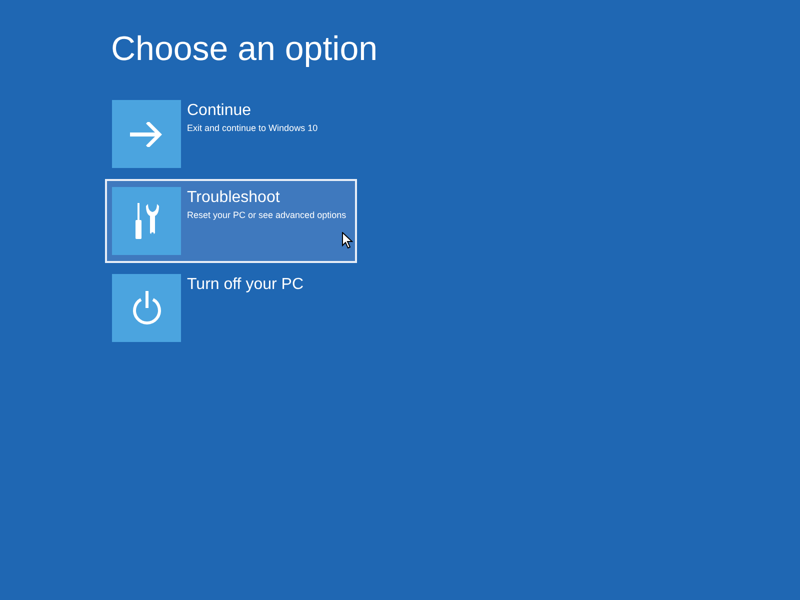 This screenshot has height=600, width=800. Describe the element at coordinates (231, 308) in the screenshot. I see `option-button: Turn off your PC` at that location.